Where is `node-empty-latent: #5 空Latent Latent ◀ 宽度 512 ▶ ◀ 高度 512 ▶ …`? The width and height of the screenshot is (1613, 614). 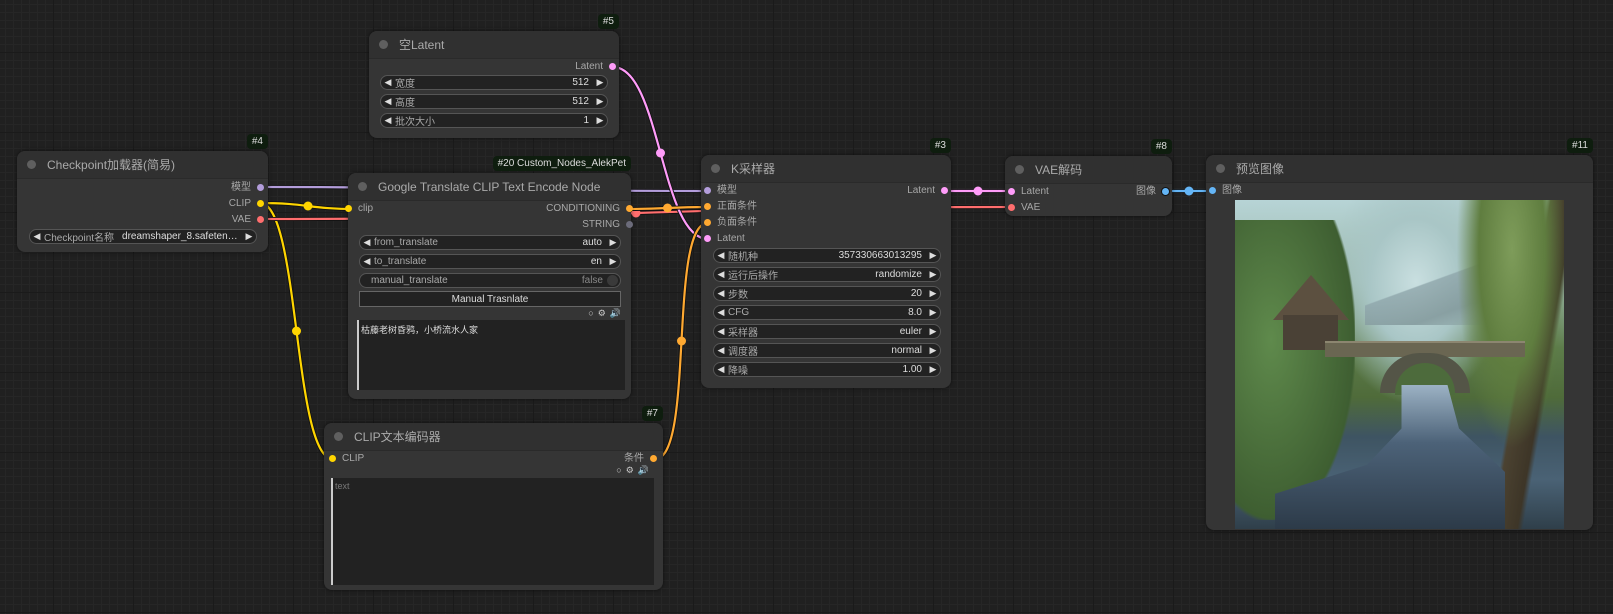
node-empty-latent: #5 空Latent Latent ◀ 宽度 512 ▶ ◀ 高度 512 ▶ … is located at coordinates (494, 76).